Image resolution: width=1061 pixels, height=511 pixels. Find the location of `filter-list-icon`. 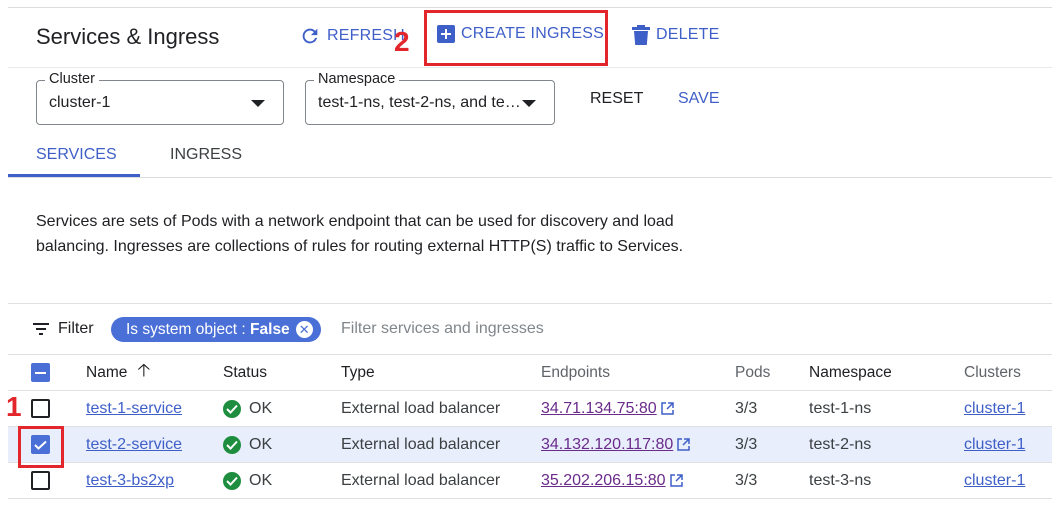

filter-list-icon is located at coordinates (41, 329).